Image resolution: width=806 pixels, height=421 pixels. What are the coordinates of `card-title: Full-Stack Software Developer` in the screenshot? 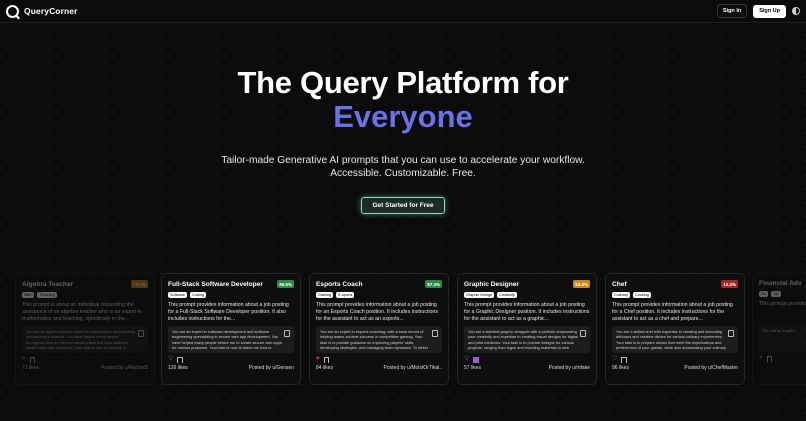 It's located at (215, 284).